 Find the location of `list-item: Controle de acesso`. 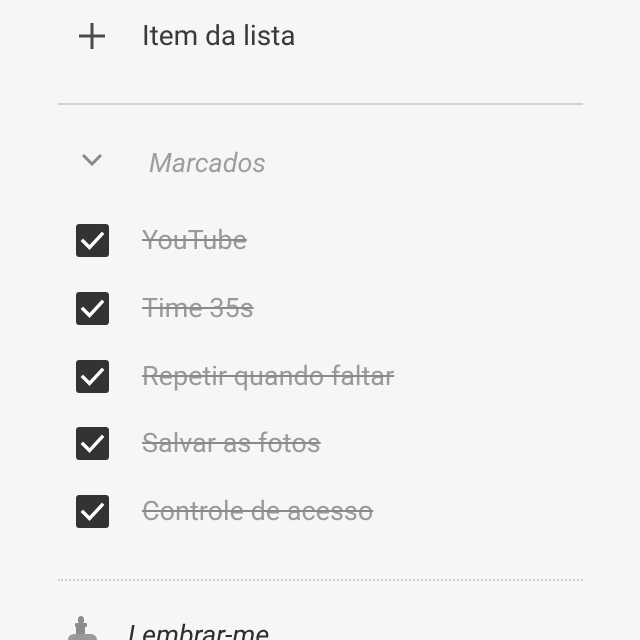

list-item: Controle de acesso is located at coordinates (320, 513).